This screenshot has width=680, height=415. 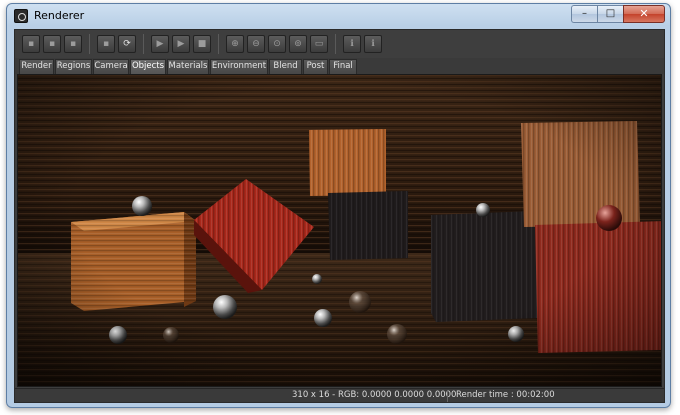 I want to click on stats-icon: ℹ, so click(x=373, y=44).